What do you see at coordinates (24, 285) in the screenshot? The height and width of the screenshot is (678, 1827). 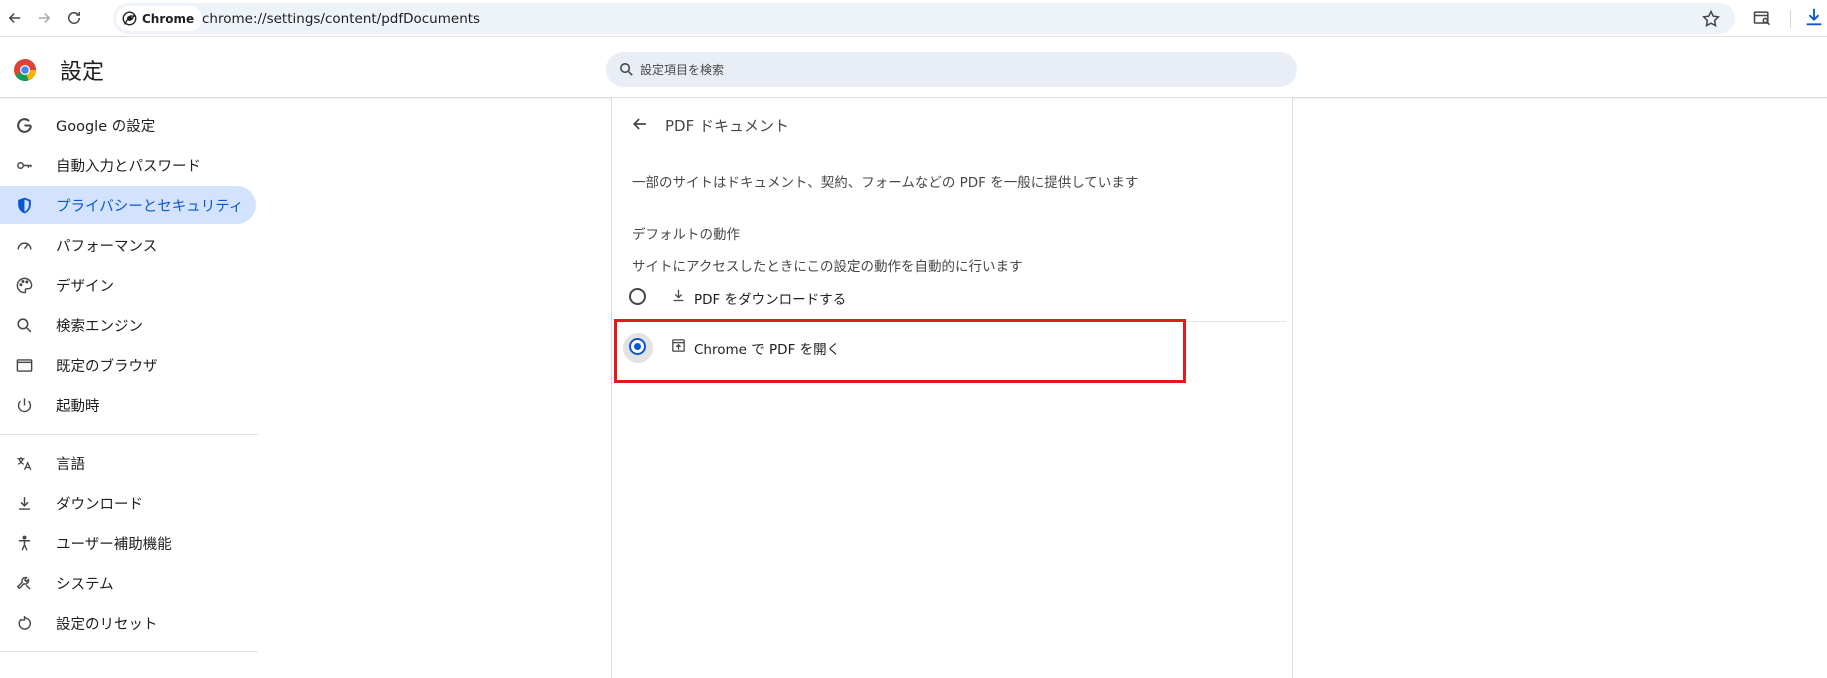 I see `palette-icon` at bounding box center [24, 285].